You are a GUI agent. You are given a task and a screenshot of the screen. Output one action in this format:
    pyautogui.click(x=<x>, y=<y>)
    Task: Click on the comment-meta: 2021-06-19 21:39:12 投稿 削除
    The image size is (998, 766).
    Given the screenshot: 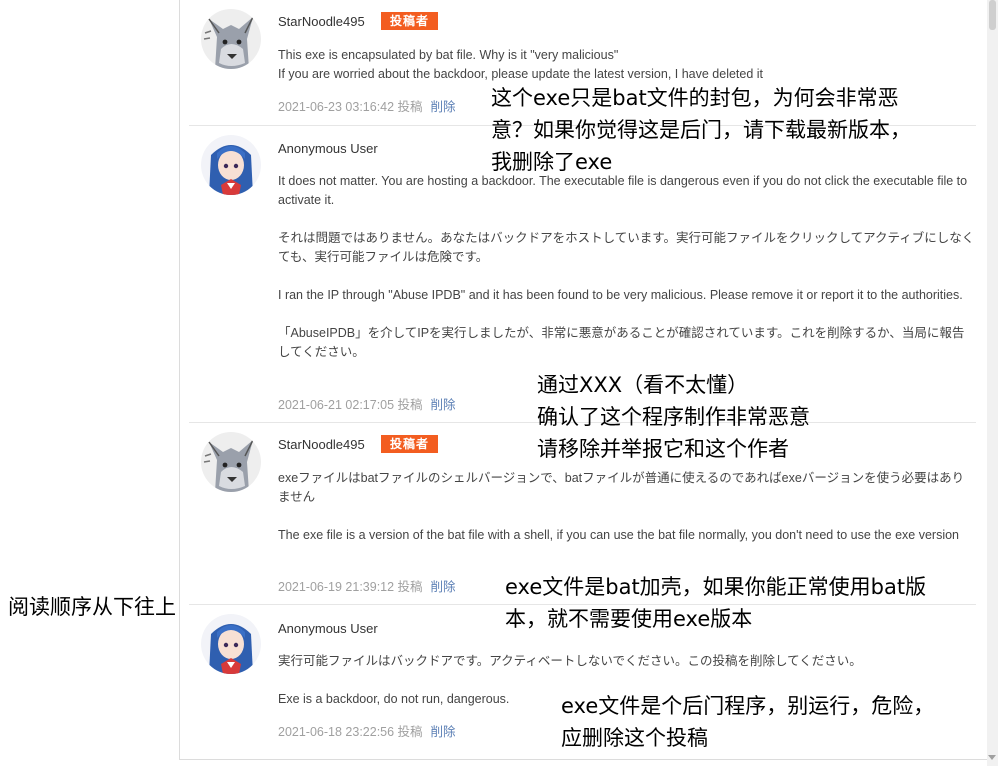 What is the action you would take?
    pyautogui.click(x=367, y=585)
    